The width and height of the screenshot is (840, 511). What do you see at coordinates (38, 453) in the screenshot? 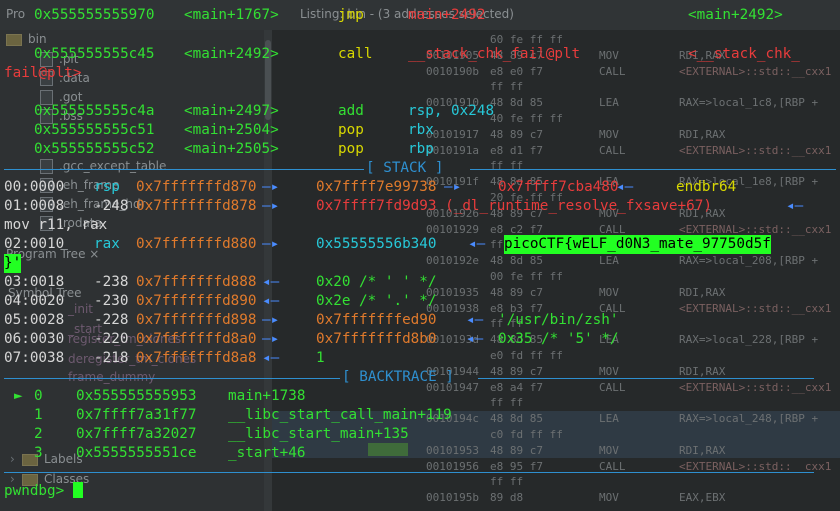
I see `frame-number: 3` at bounding box center [38, 453].